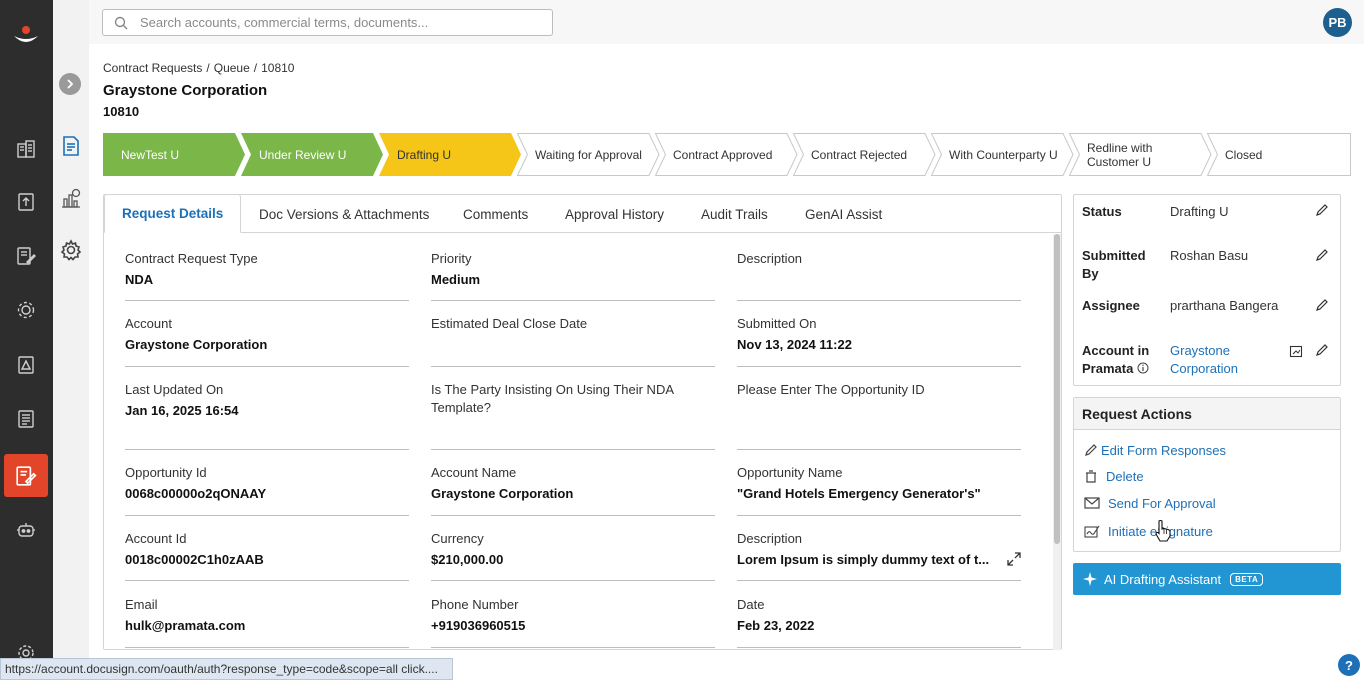  I want to click on edit-account-pencil-icon, so click(1322, 350).